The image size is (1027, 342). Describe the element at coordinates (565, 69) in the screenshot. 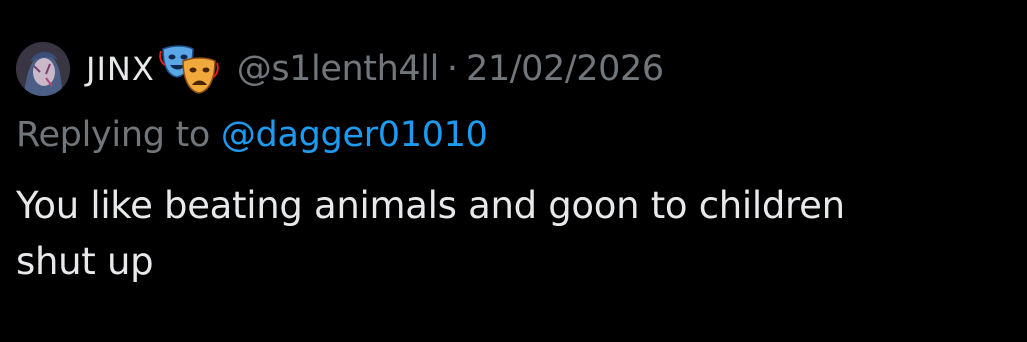

I see `tweet-date: 21/02/2026` at that location.